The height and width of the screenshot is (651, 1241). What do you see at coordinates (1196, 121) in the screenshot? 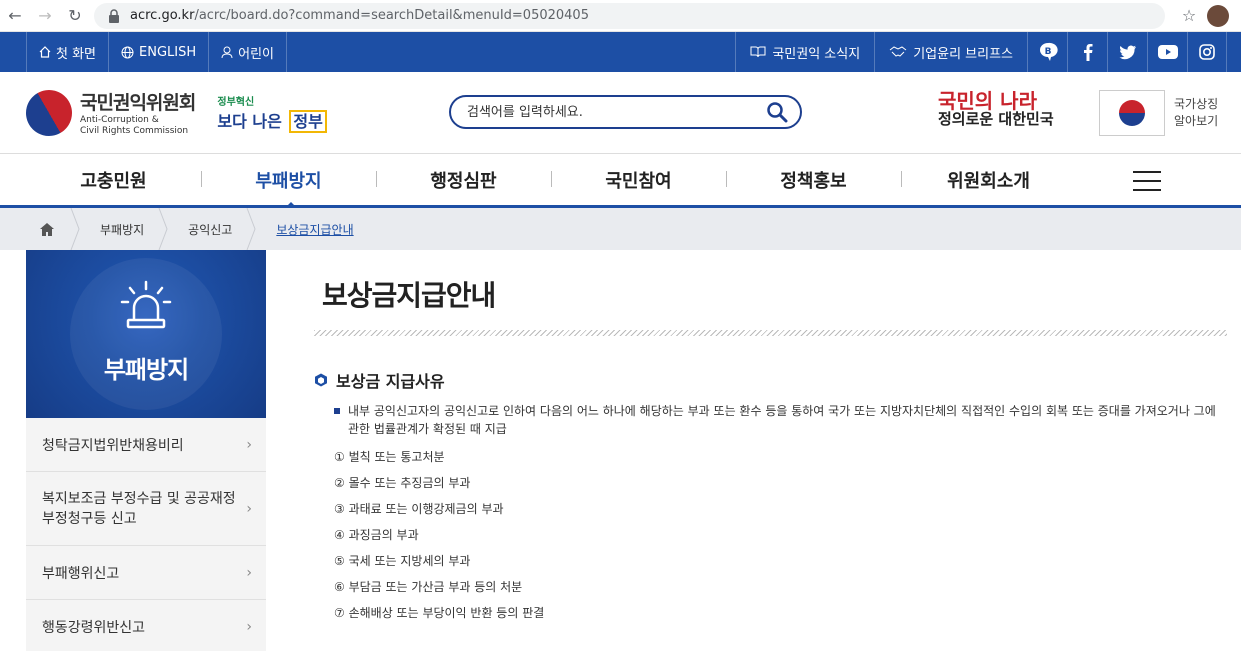
I see `national-symbol-line-2: 알아보기` at bounding box center [1196, 121].